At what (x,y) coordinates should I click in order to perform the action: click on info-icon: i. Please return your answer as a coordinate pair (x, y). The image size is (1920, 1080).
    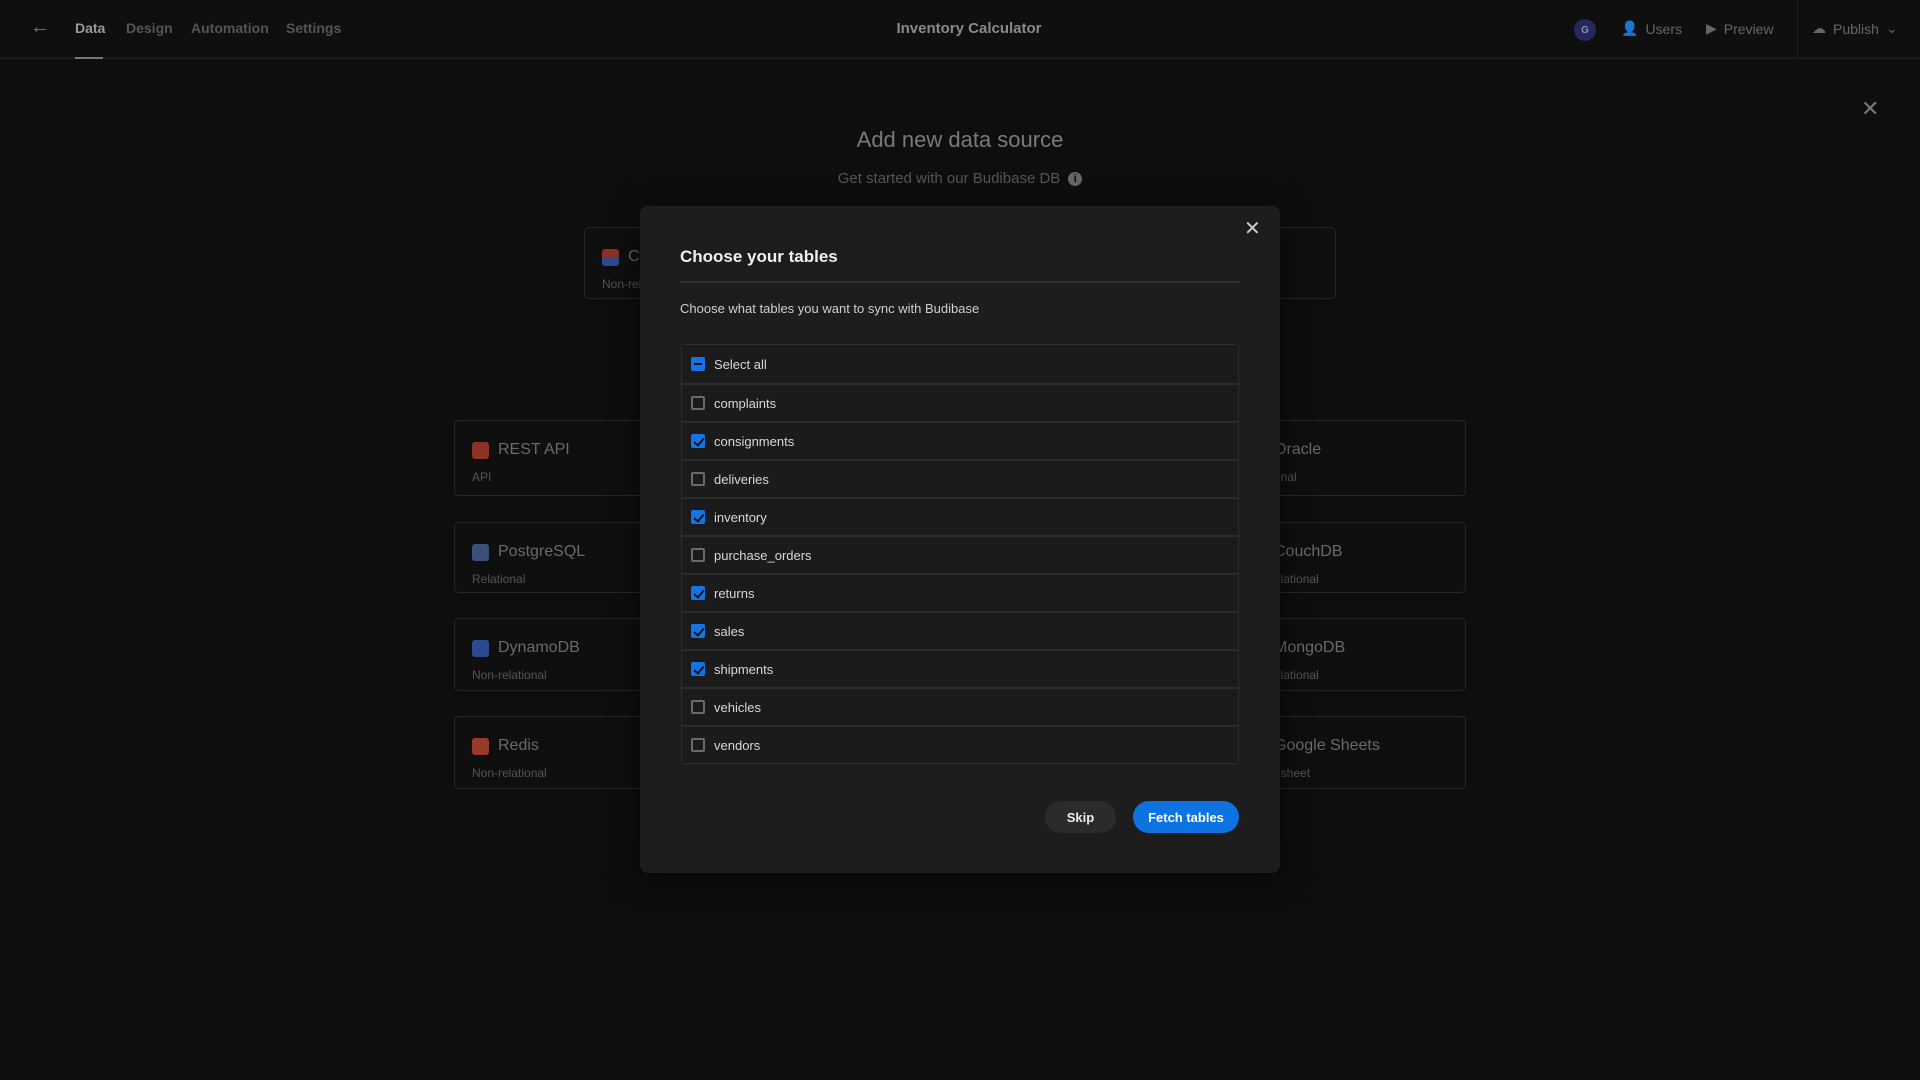
    Looking at the image, I should click on (1075, 179).